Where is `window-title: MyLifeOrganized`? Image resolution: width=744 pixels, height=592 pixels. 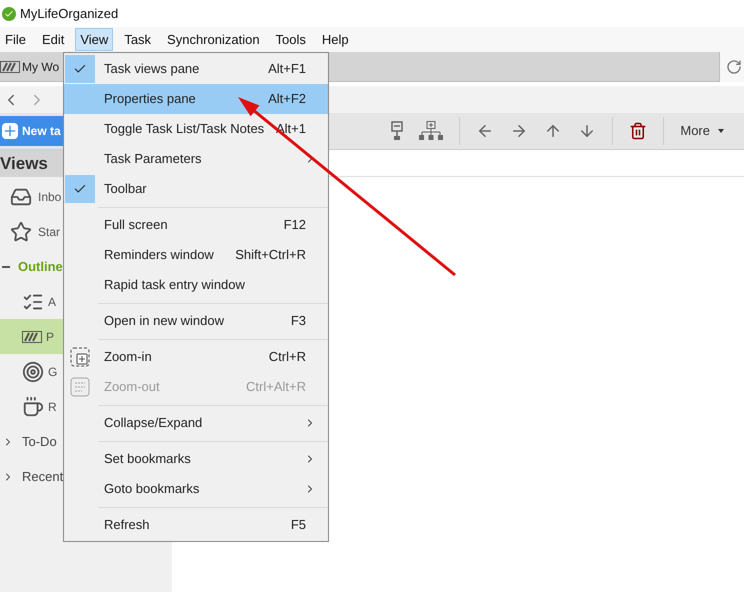
window-title: MyLifeOrganized is located at coordinates (69, 13).